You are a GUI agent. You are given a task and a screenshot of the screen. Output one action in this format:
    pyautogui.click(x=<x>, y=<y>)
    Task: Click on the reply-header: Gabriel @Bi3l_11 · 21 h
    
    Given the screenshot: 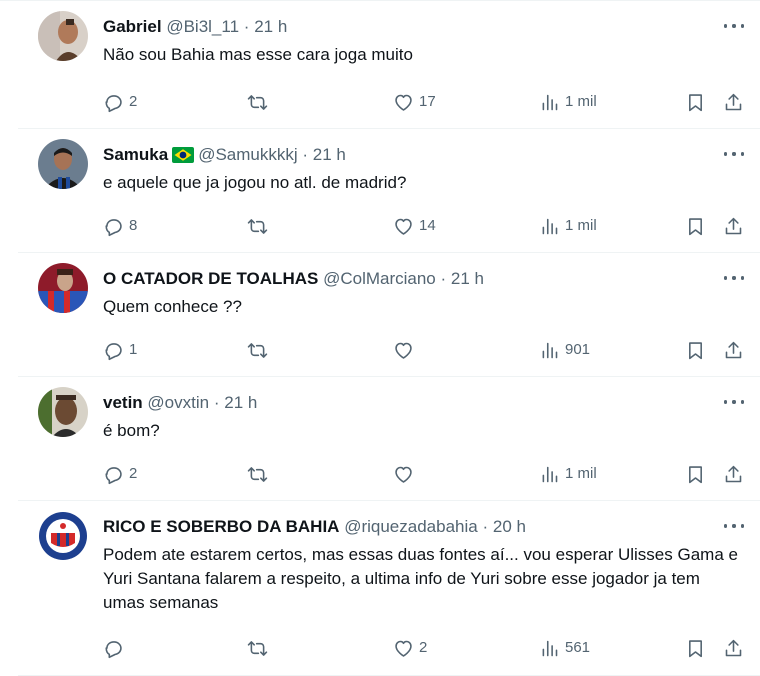 What is the action you would take?
    pyautogui.click(x=195, y=27)
    